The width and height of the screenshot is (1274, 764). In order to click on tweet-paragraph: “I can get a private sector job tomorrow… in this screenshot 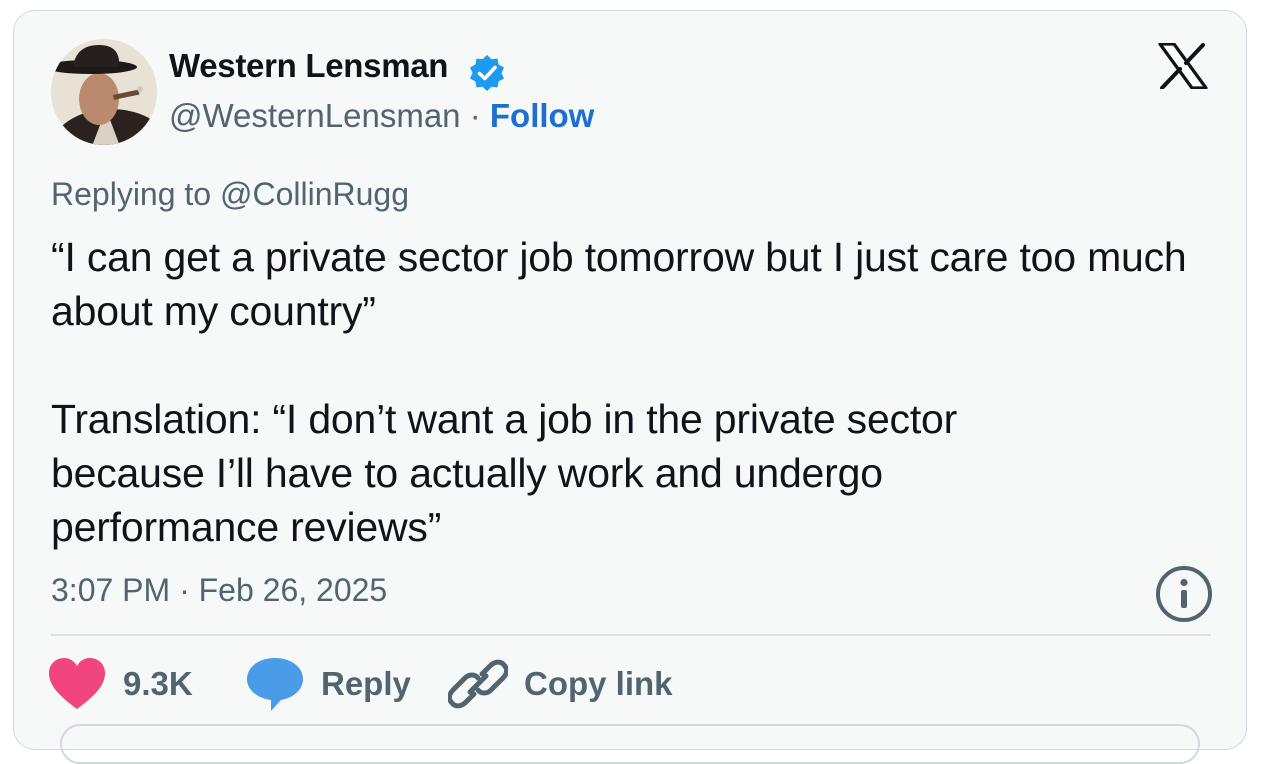, I will do `click(619, 284)`.